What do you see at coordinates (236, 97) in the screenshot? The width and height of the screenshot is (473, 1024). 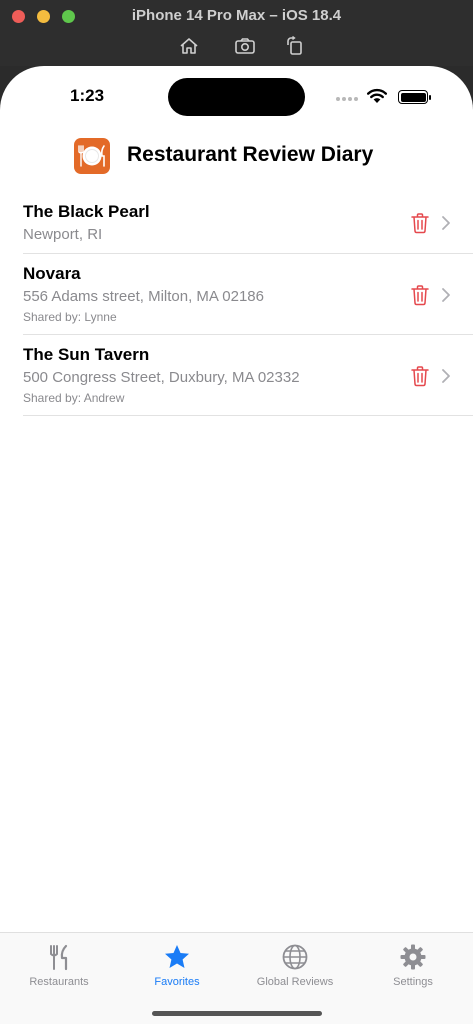 I see `dynamic-island` at bounding box center [236, 97].